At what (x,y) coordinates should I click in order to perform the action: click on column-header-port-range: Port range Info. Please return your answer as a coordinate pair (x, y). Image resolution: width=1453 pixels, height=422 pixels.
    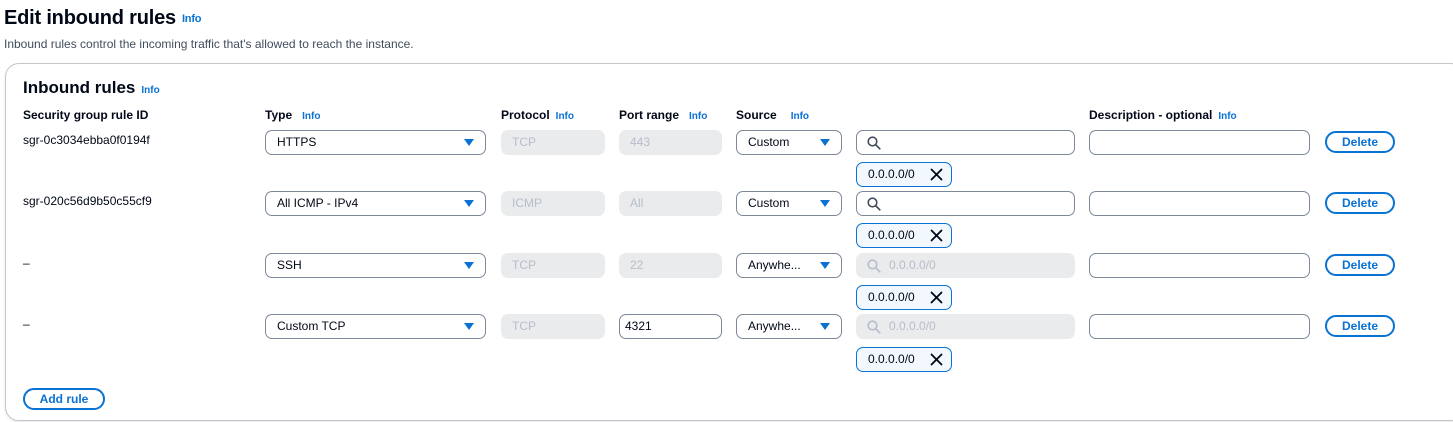
    Looking at the image, I should click on (663, 115).